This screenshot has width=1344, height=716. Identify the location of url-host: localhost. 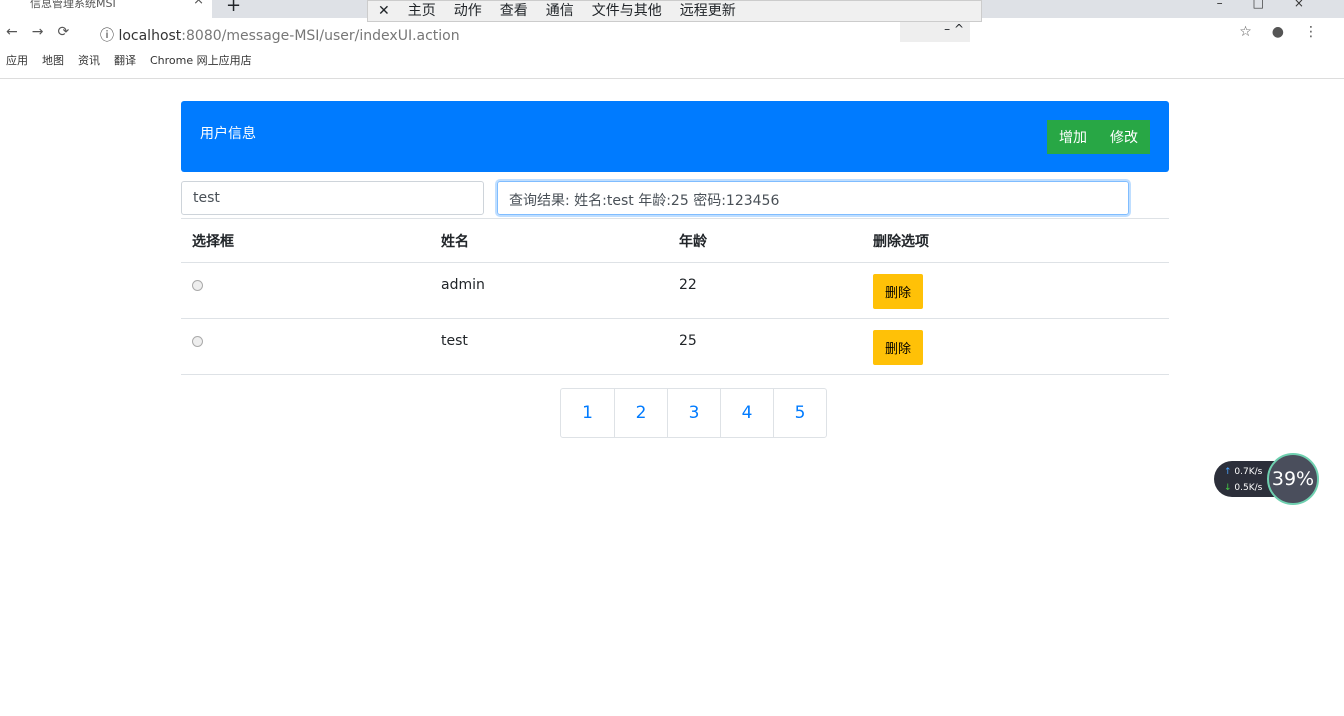
(150, 36).